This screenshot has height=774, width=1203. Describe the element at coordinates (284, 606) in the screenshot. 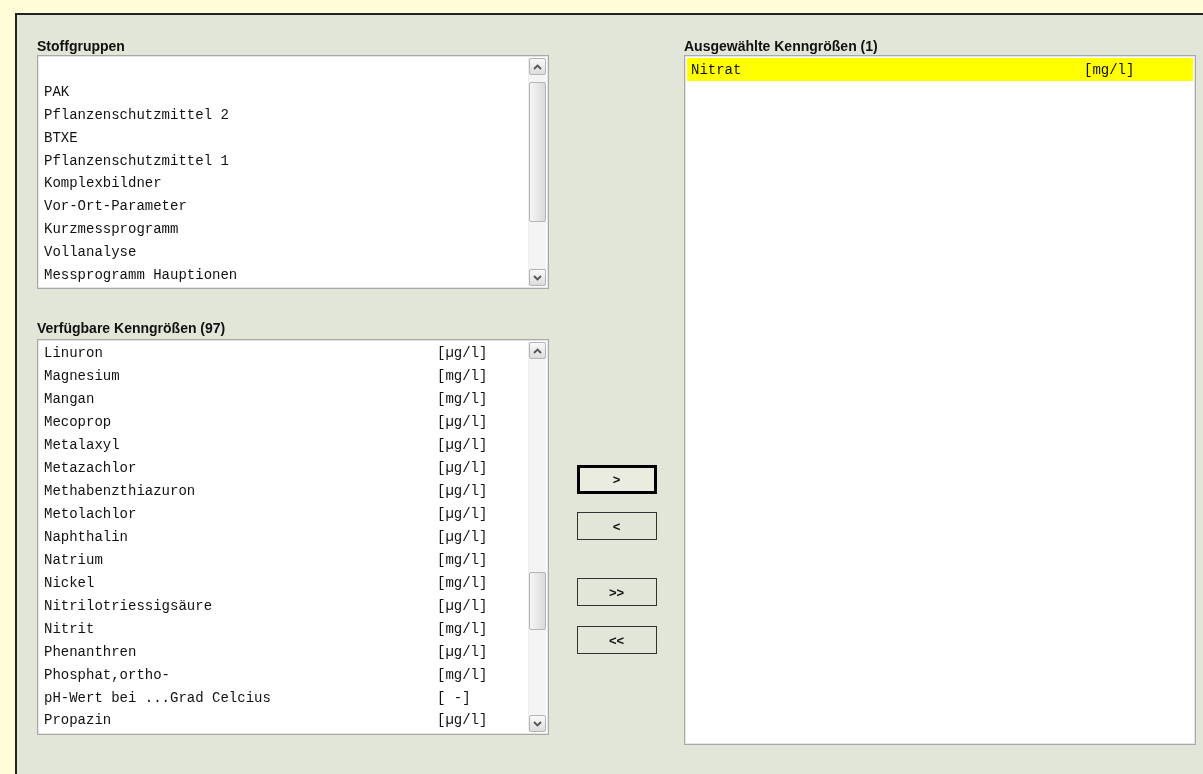

I see `list-item: Nitrilotriessigsäure [µg/l]` at that location.